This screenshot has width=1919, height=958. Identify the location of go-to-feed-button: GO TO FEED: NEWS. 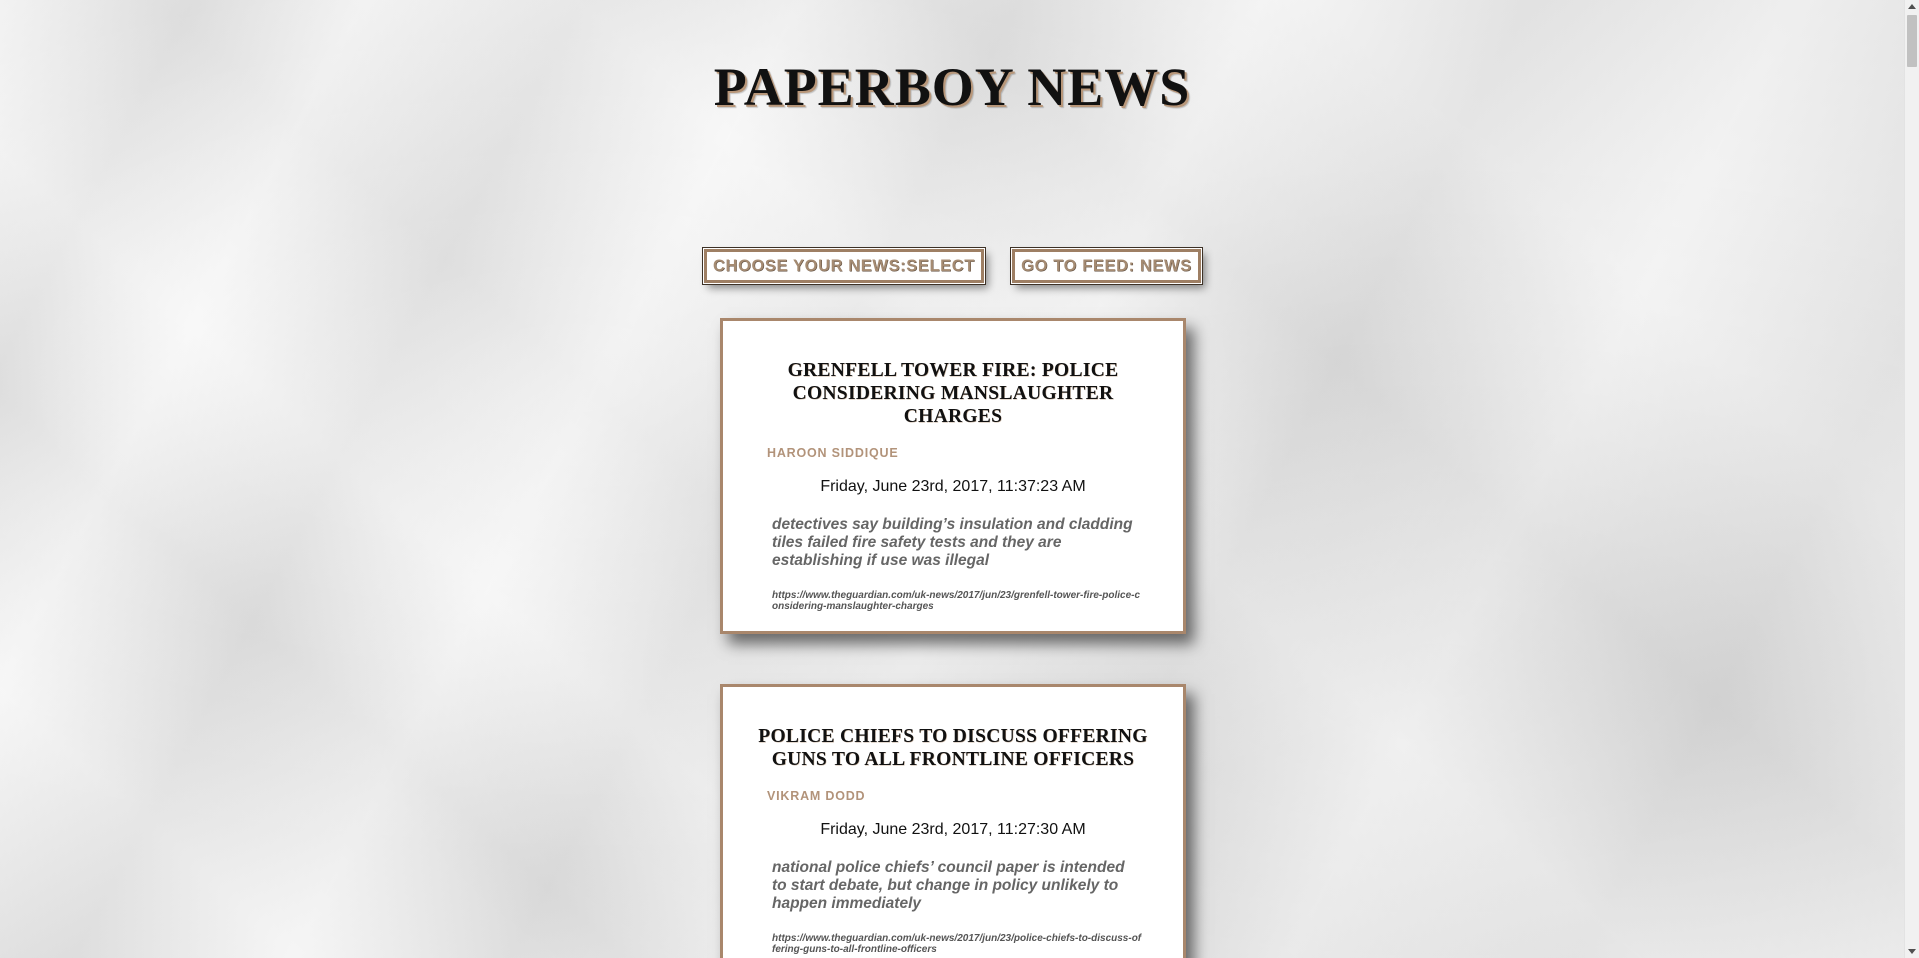
(1106, 266).